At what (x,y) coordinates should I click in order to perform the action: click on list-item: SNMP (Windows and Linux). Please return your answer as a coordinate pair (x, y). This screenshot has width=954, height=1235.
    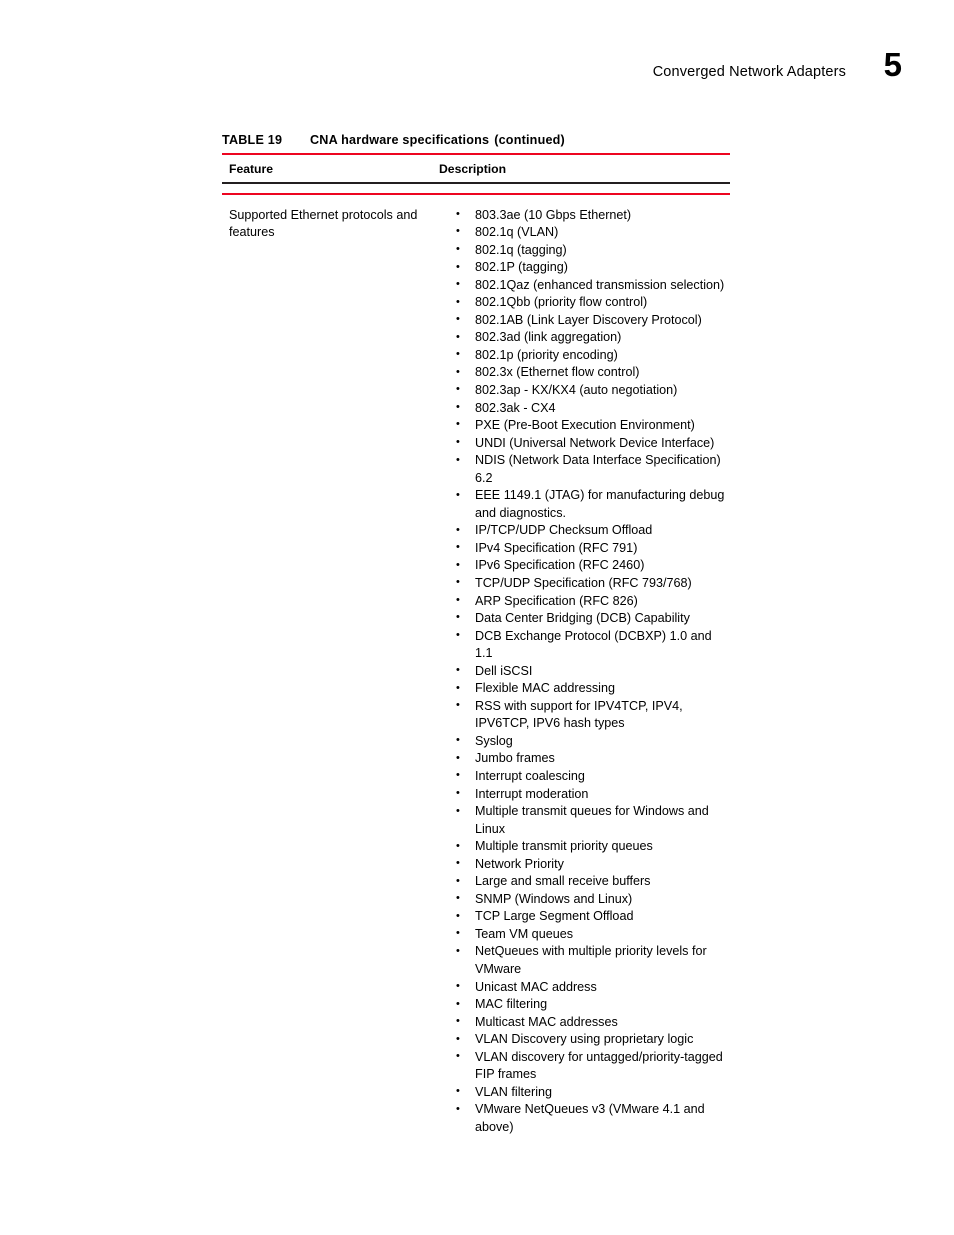
    Looking at the image, I should click on (586, 899).